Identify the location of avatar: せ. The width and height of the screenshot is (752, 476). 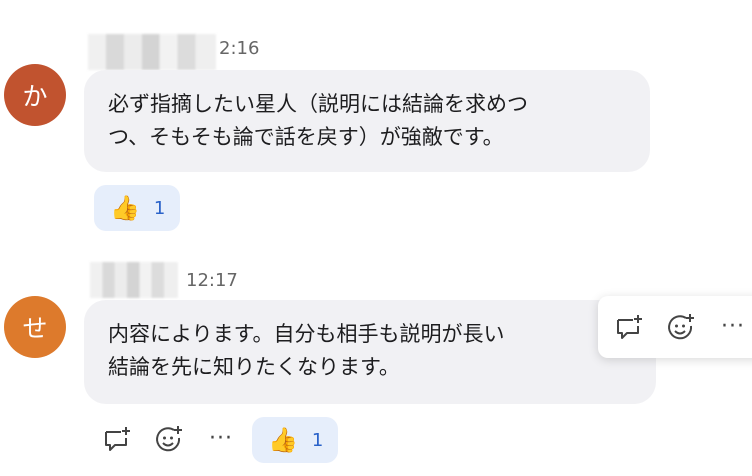
(35, 327).